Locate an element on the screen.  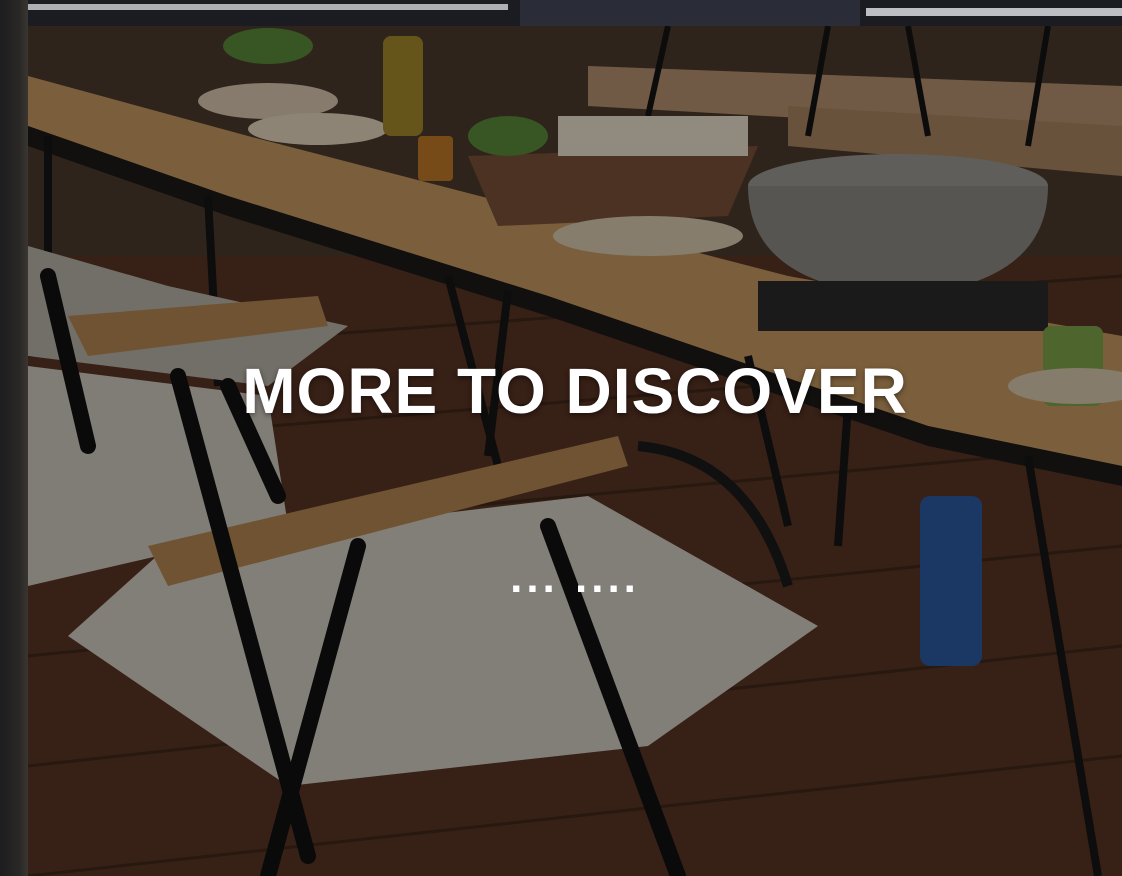
left-edge-strip is located at coordinates (14, 438).